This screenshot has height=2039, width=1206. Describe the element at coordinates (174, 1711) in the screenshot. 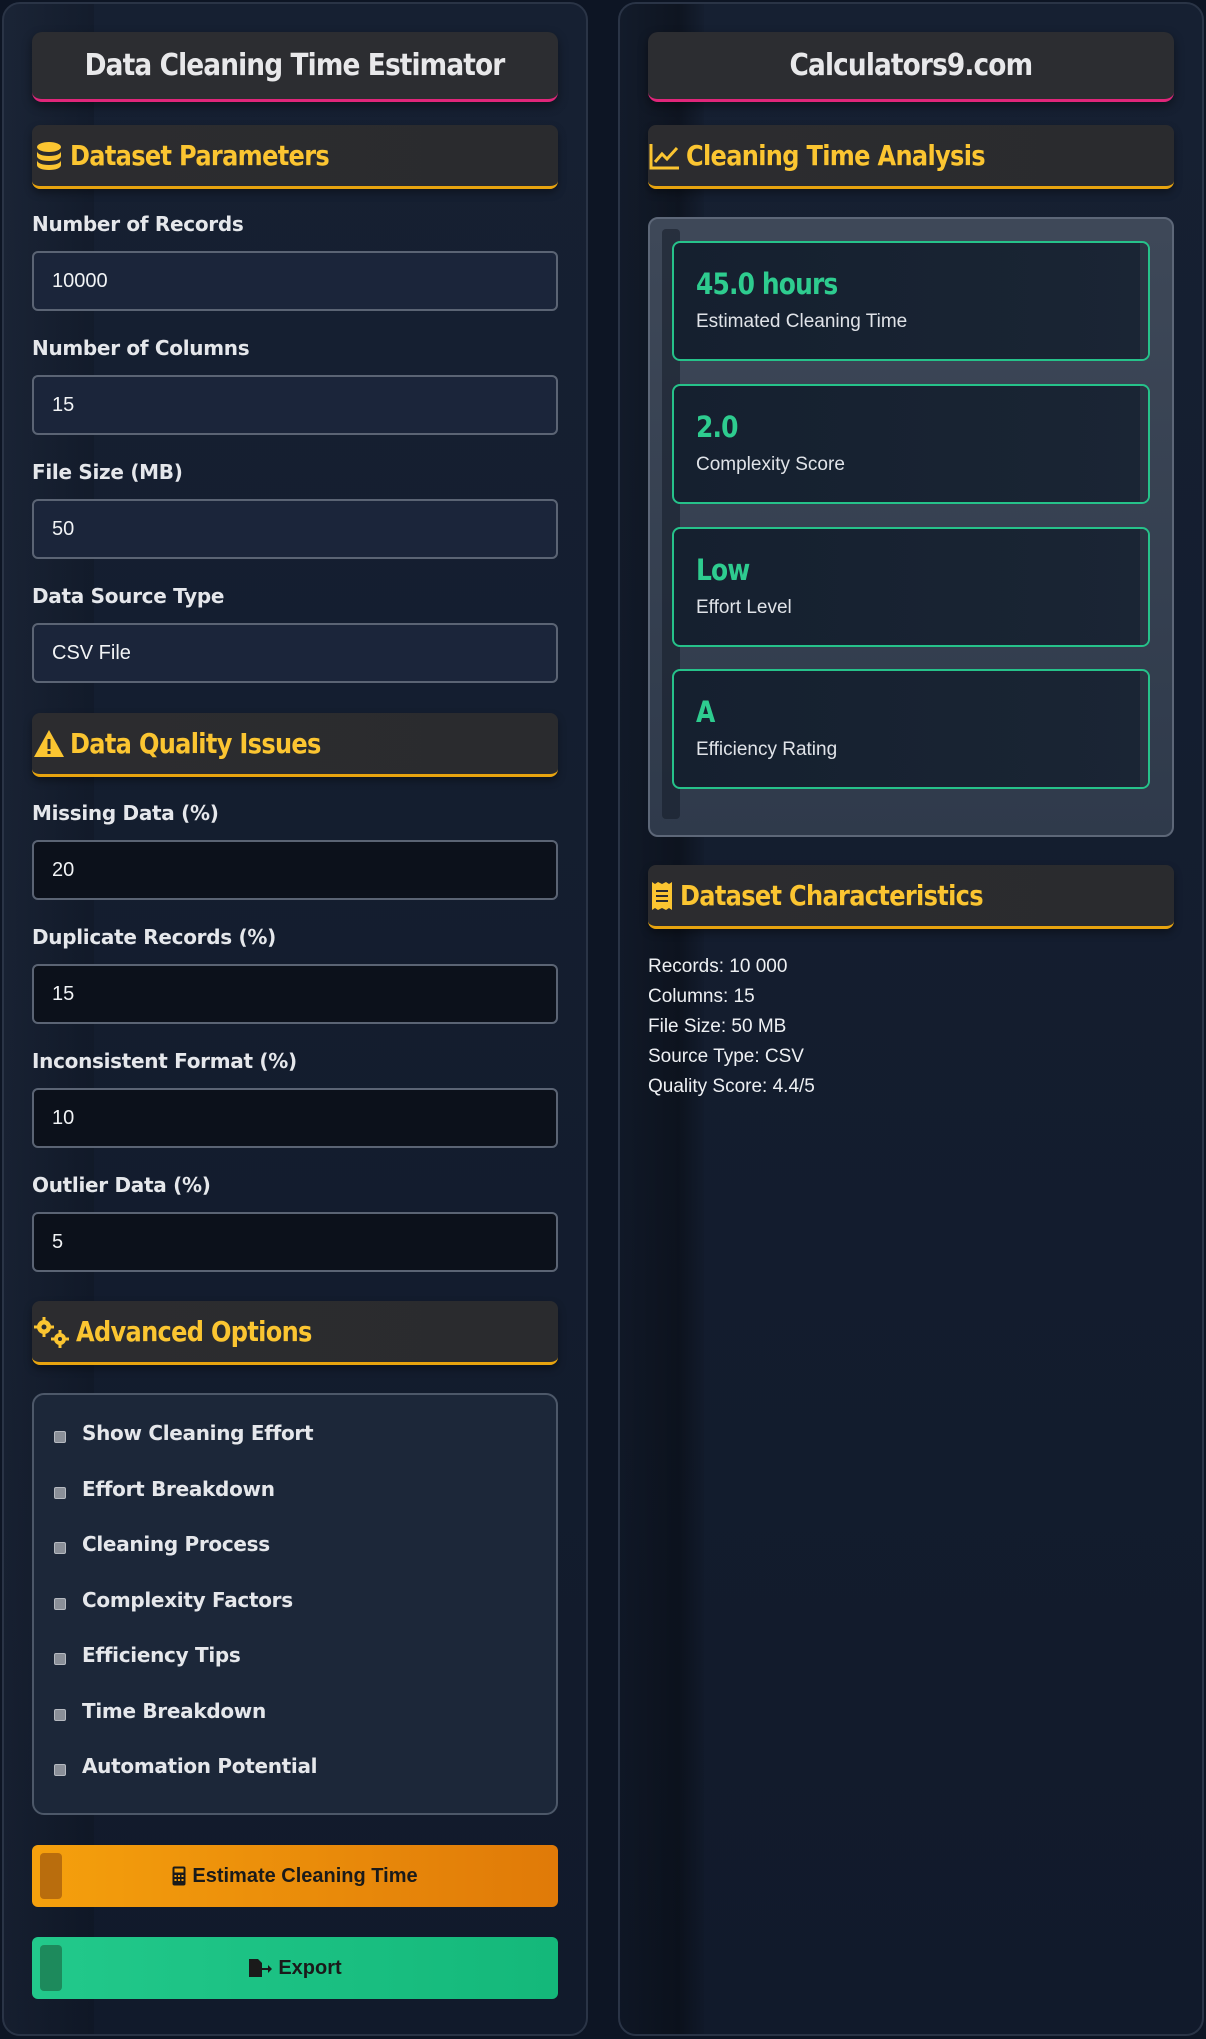

I see `option-label: Time Breakdown` at that location.